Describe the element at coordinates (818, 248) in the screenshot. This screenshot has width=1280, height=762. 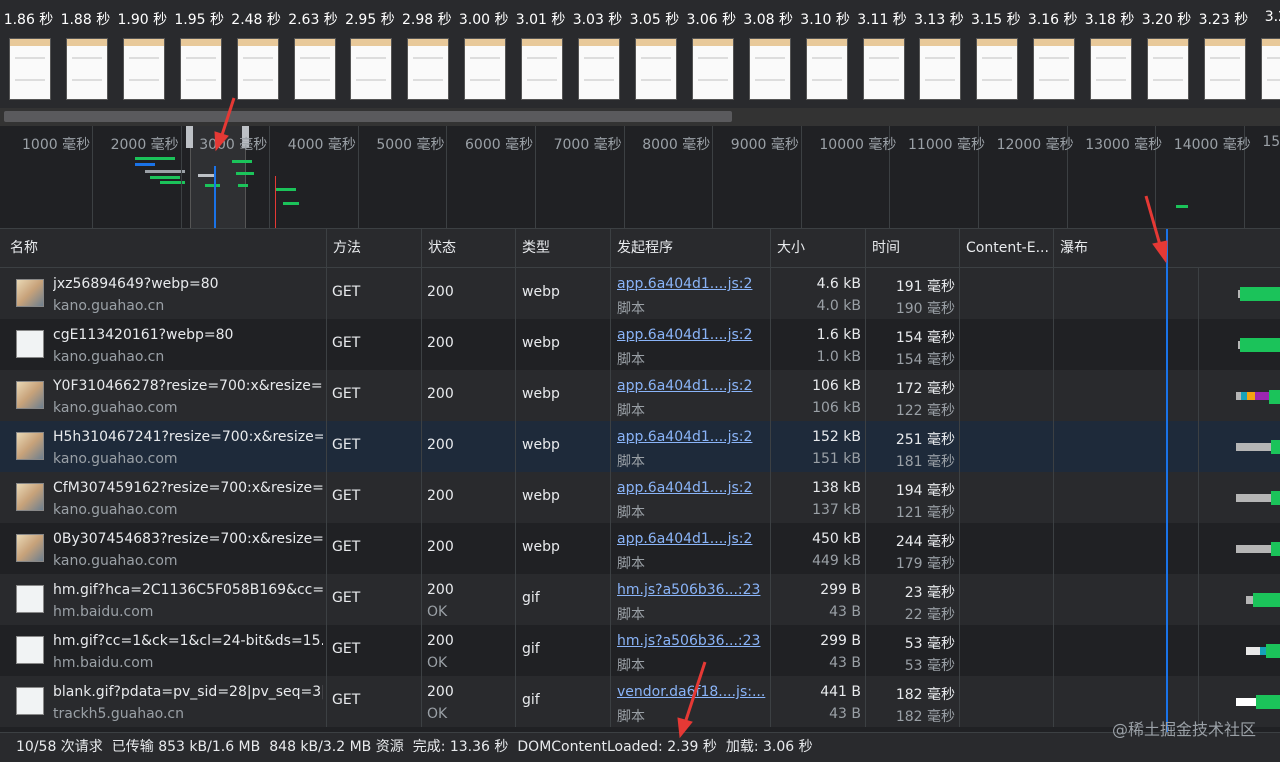
I see `header-size: 大小` at that location.